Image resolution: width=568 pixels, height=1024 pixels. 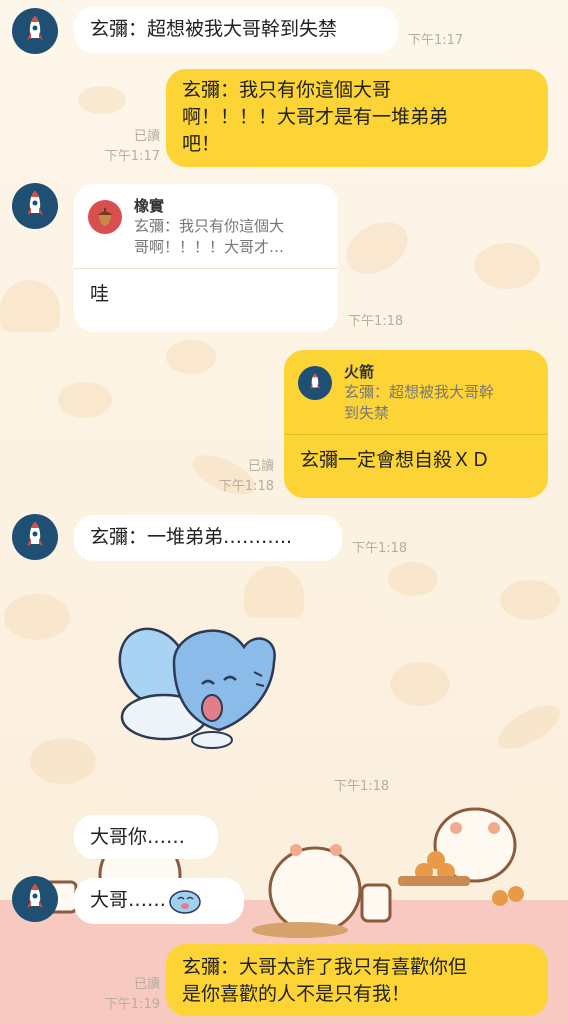 I want to click on message-bubble-incoming: 玄彌：一堆弟弟……….., so click(x=208, y=538).